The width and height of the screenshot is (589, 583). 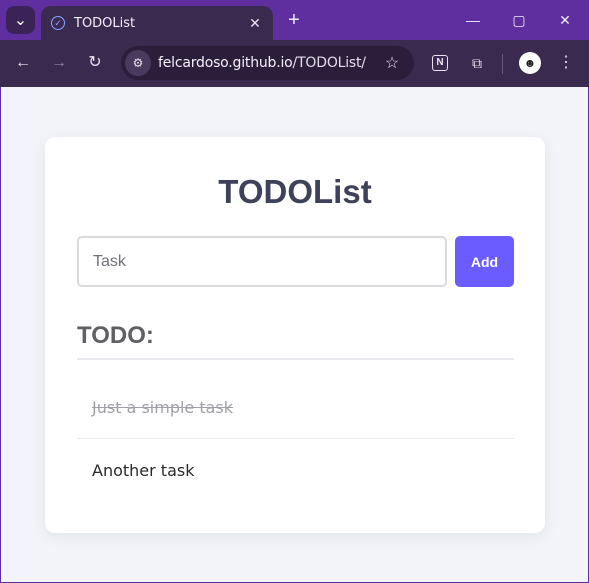 What do you see at coordinates (255, 23) in the screenshot?
I see `close-icon: ✕` at bounding box center [255, 23].